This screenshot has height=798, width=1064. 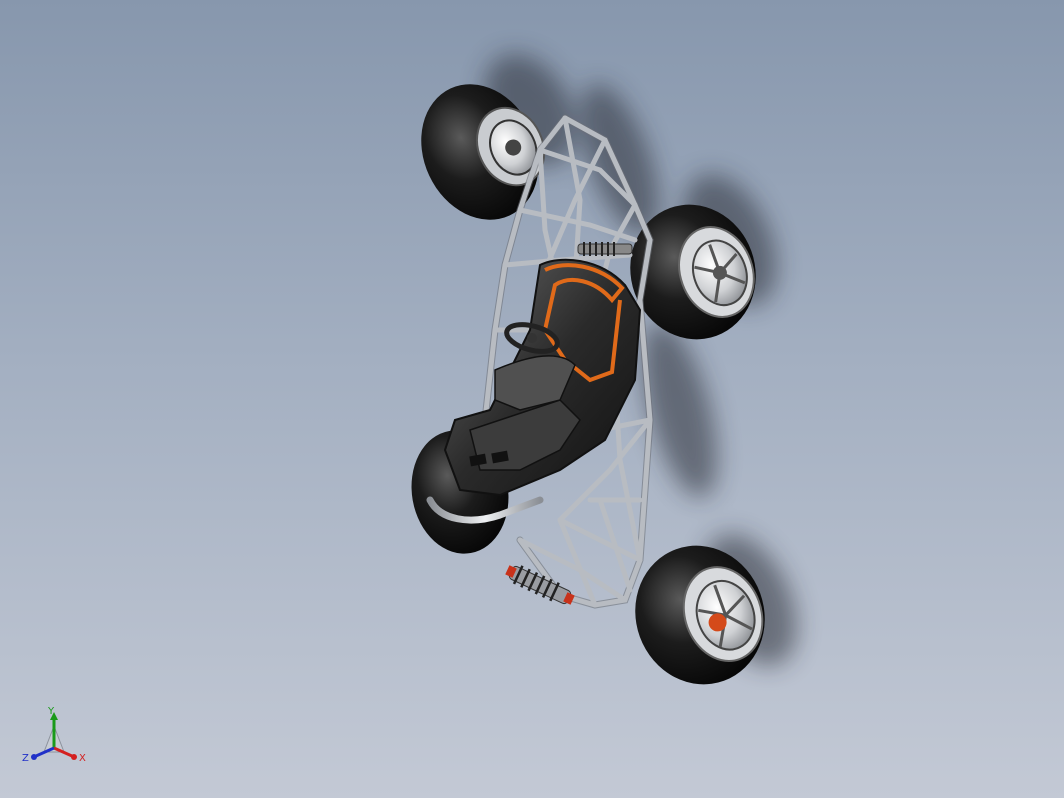 I want to click on rear-shock-absorber, so click(x=605, y=249).